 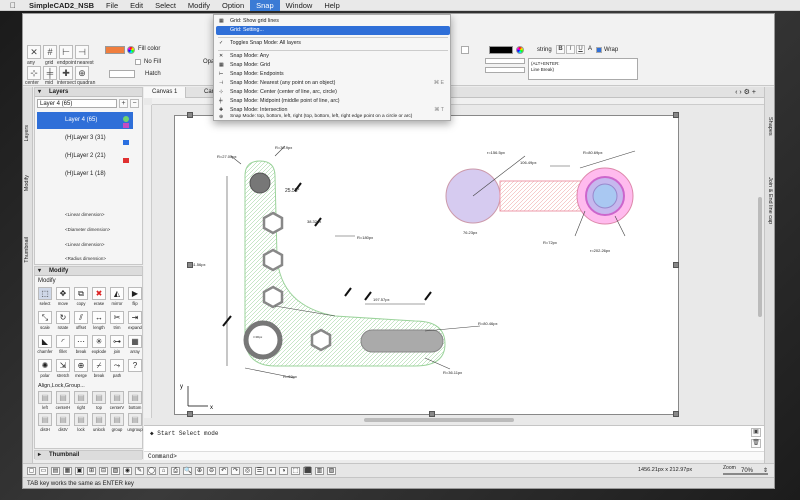 What do you see at coordinates (117, 317) in the screenshot?
I see `trim-tool-icon: ✂` at bounding box center [117, 317].